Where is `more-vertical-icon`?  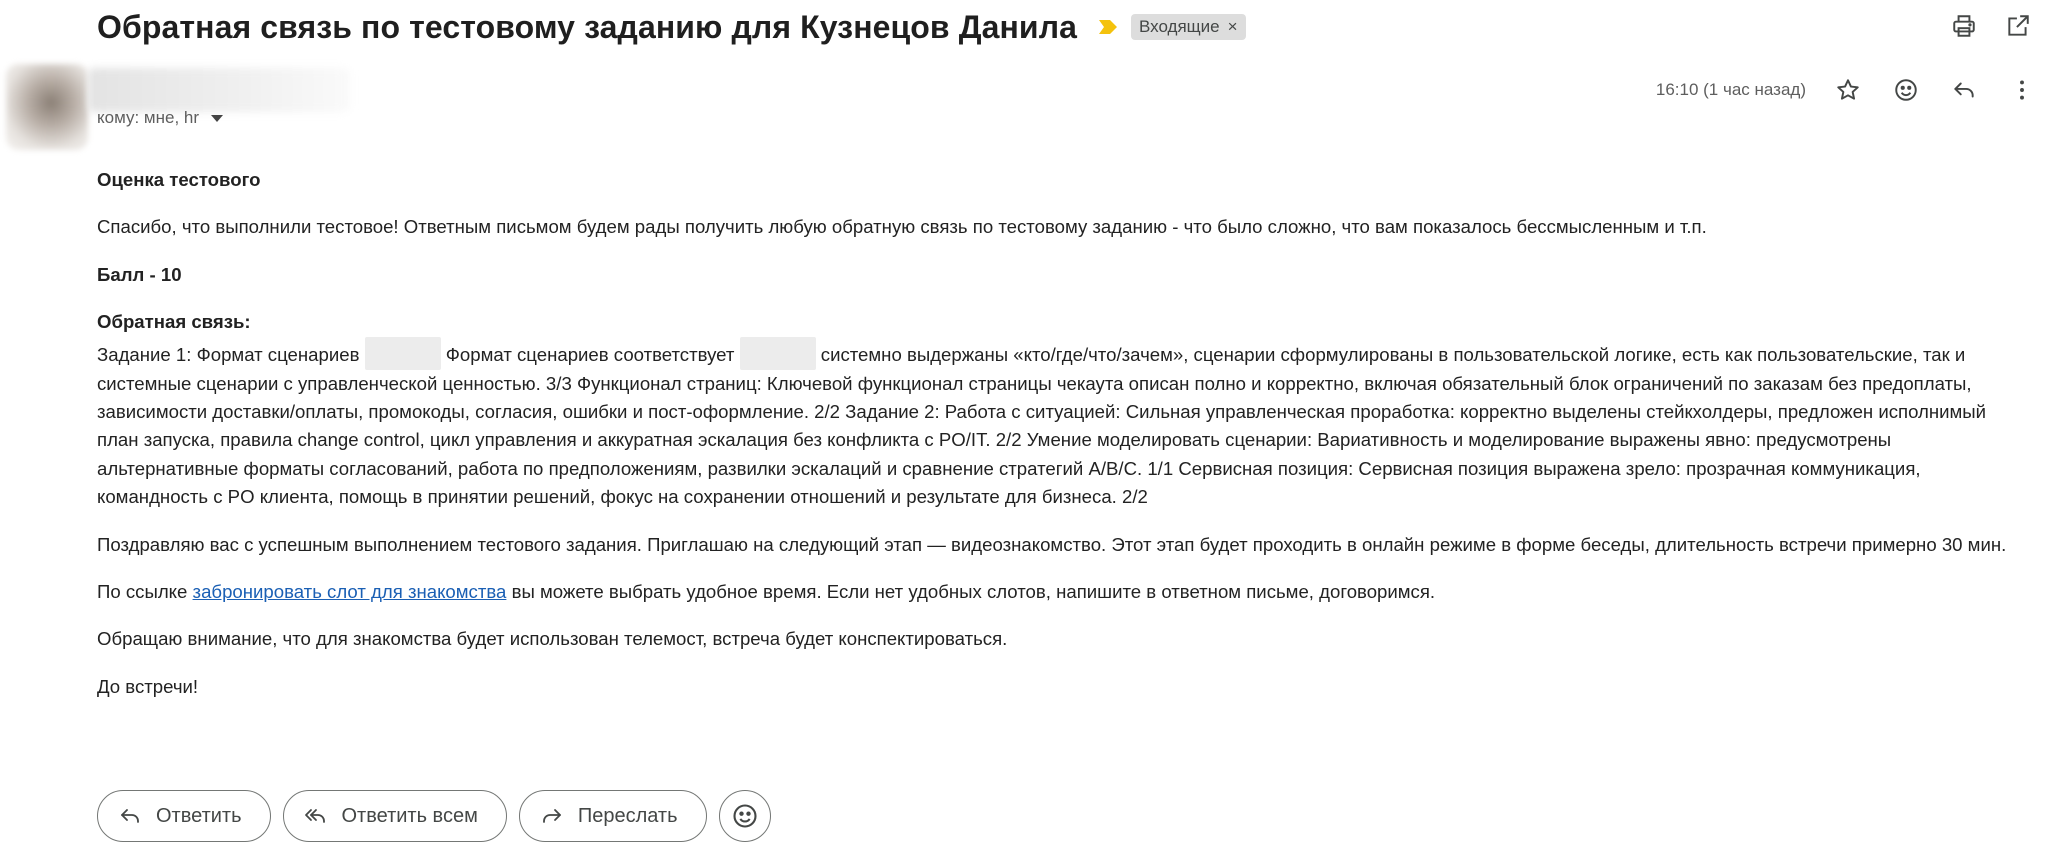 more-vertical-icon is located at coordinates (2022, 90).